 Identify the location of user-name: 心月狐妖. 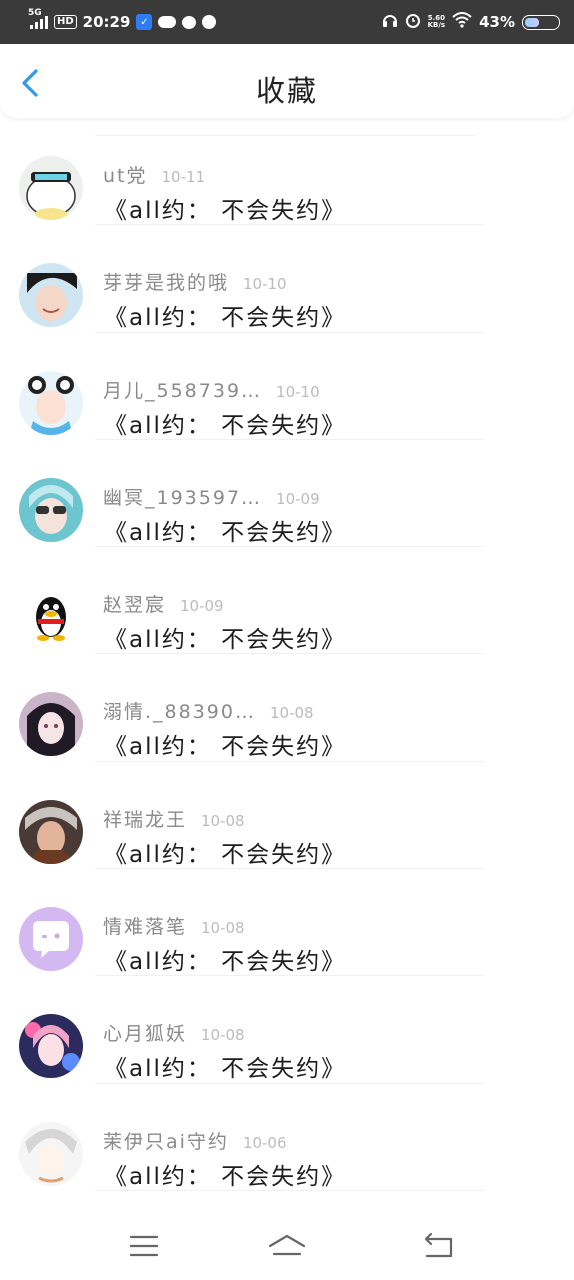
(145, 1034).